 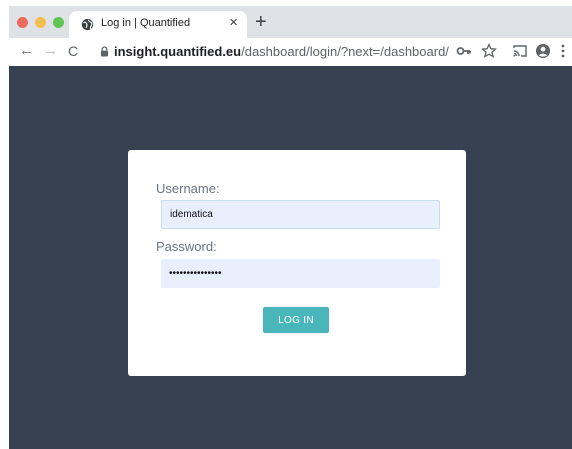 What do you see at coordinates (58, 22) in the screenshot?
I see `maximize-window-button` at bounding box center [58, 22].